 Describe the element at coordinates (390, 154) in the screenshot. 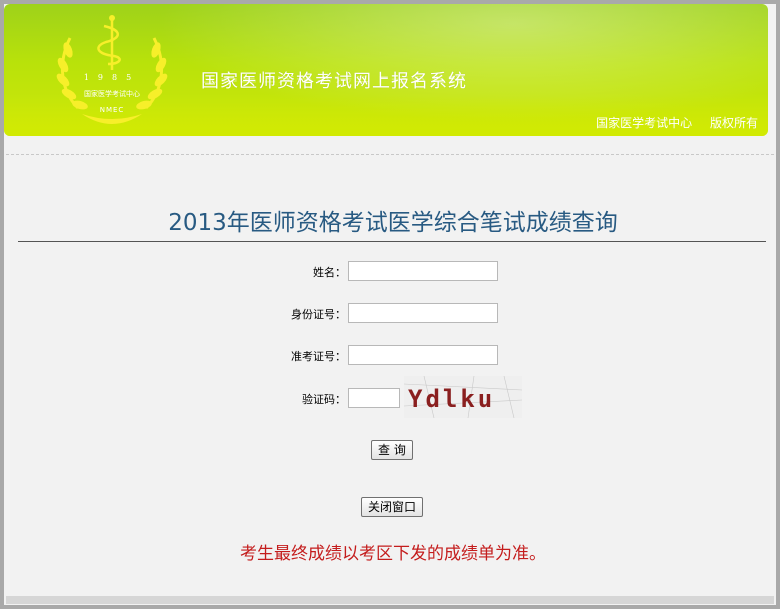

I see `divider` at that location.